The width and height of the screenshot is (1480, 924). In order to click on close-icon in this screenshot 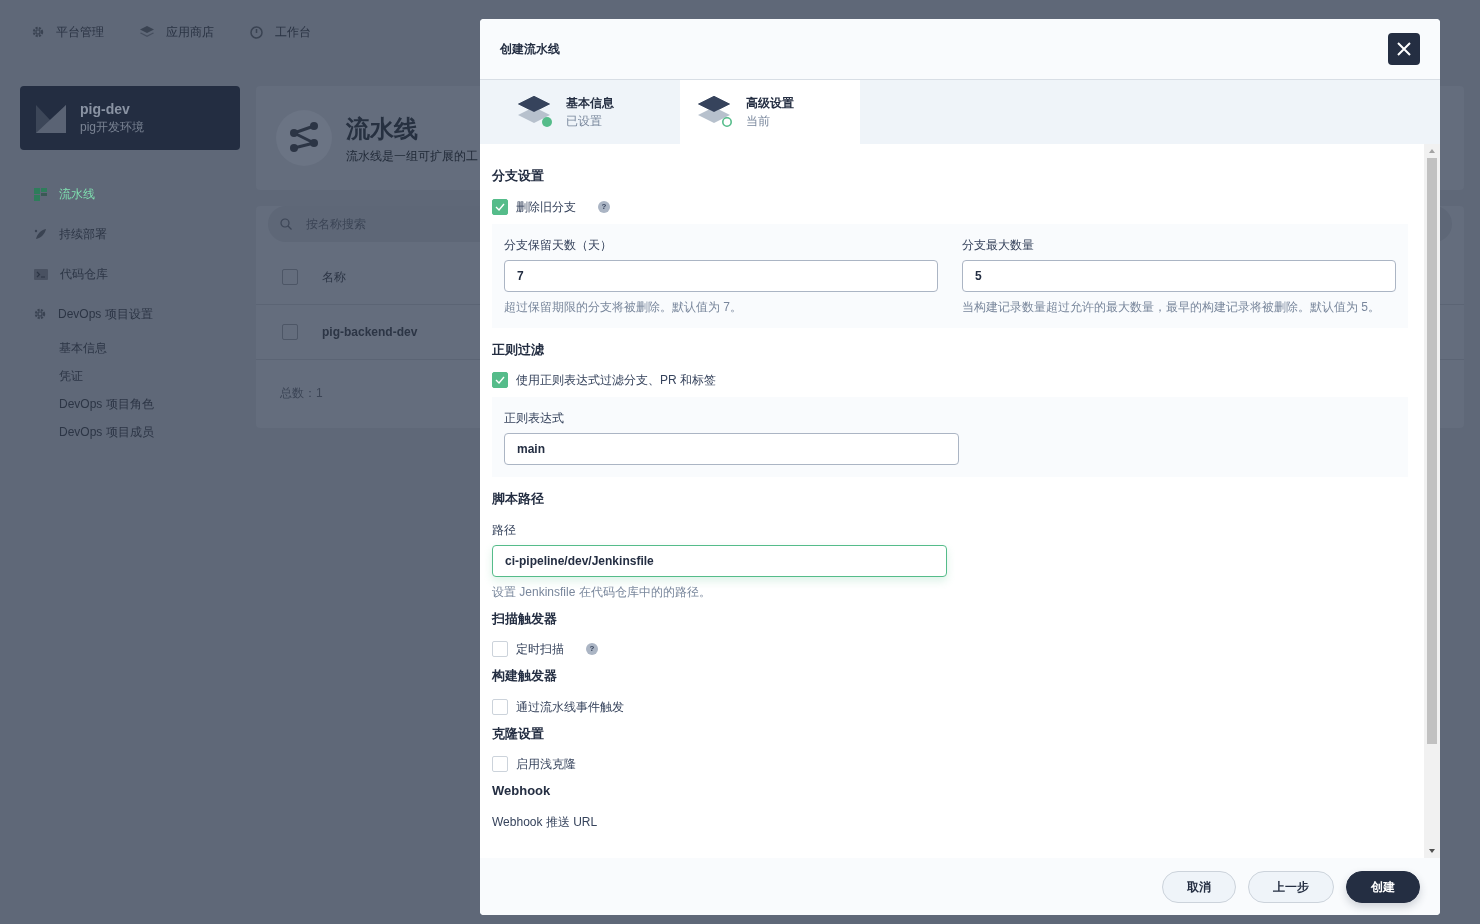, I will do `click(1404, 49)`.